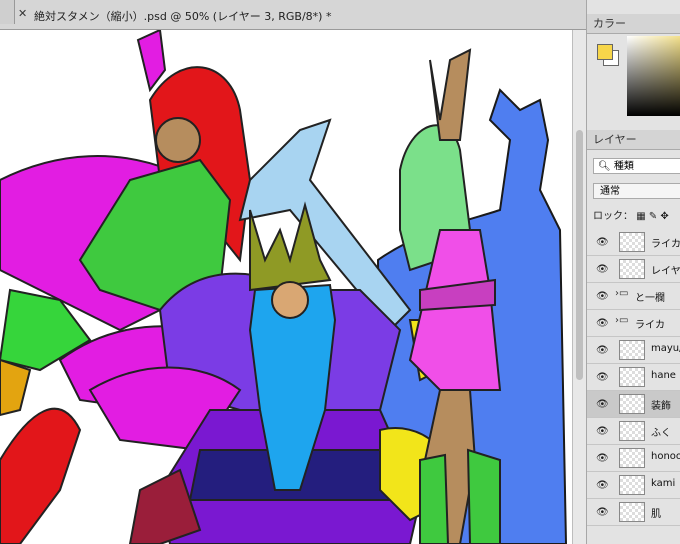  Describe the element at coordinates (633, 323) in the screenshot. I see `layer-group-row: 👁︎ ›▭ ライカ` at that location.